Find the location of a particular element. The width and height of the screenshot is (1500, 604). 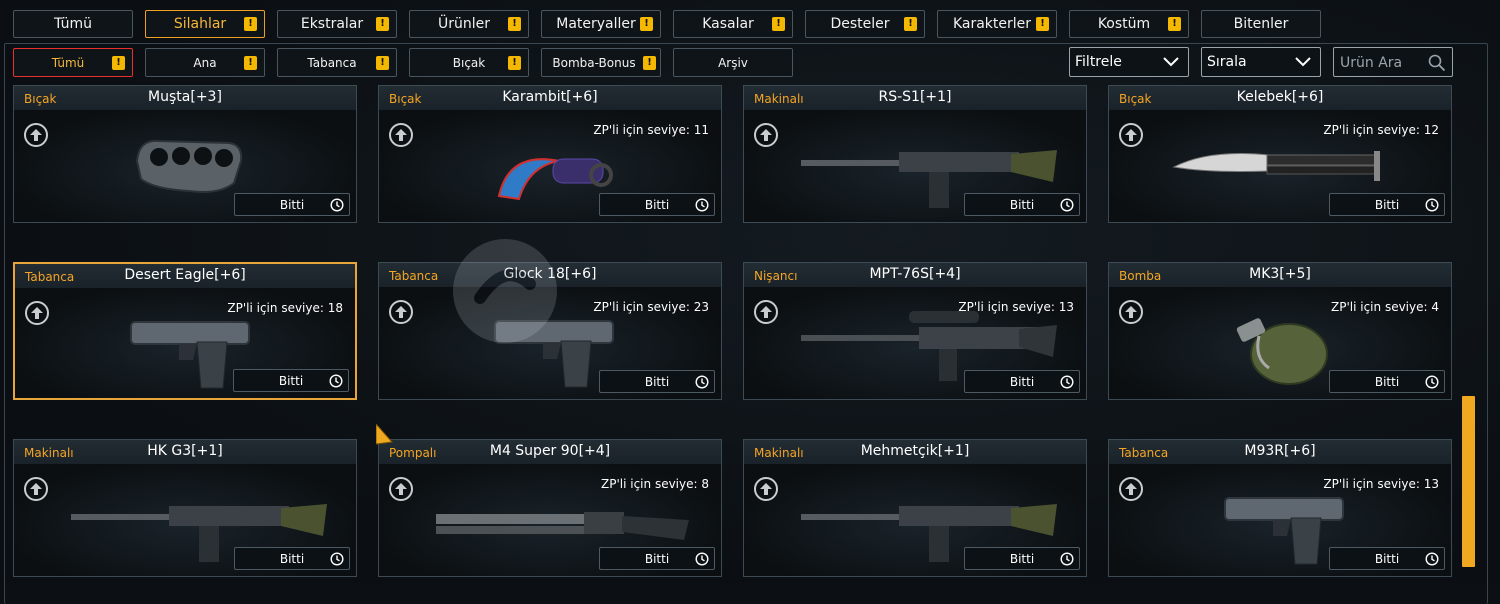

item-card: Bomba MK3[+5] ZP'li için seviye: 4 Bitti is located at coordinates (1280, 331).